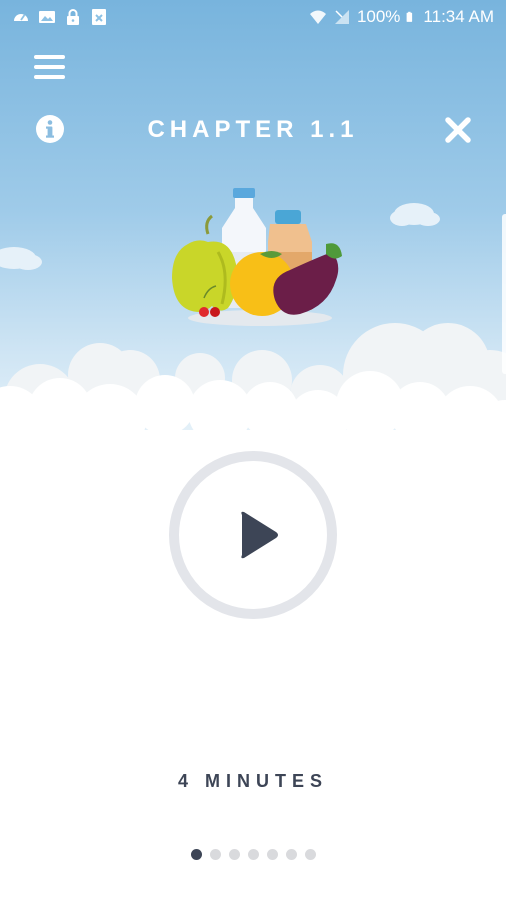 The width and height of the screenshot is (506, 900). Describe the element at coordinates (458, 16) in the screenshot. I see `clock: 11:34 AM` at that location.